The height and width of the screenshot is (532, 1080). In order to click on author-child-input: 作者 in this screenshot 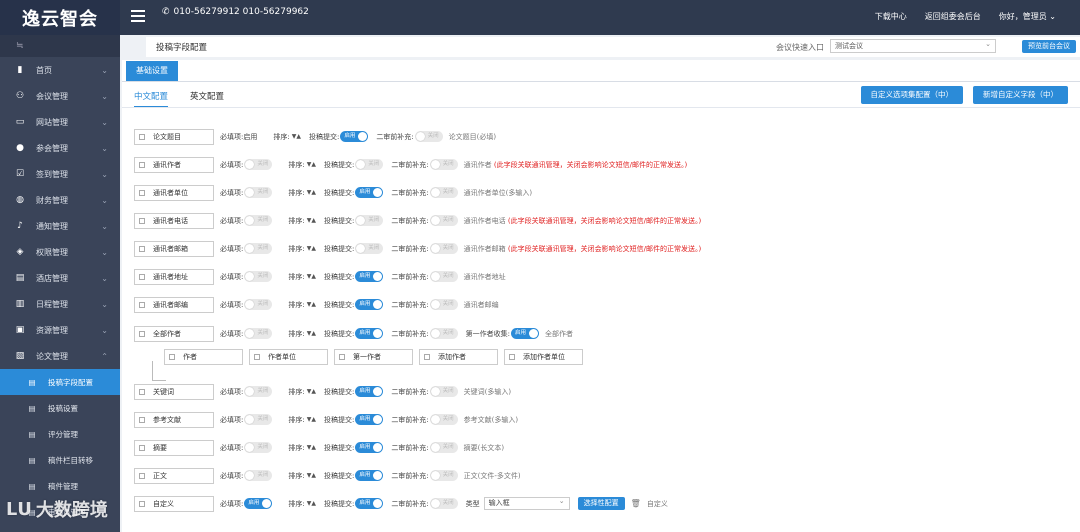, I will do `click(203, 357)`.